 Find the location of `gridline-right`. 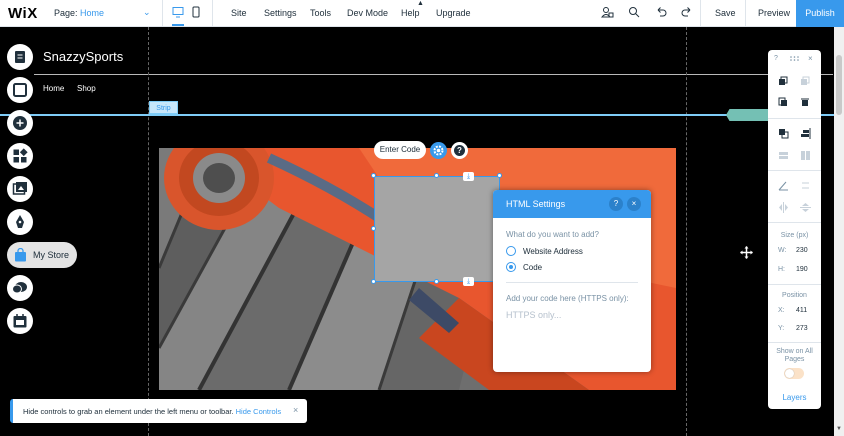

gridline-right is located at coordinates (686, 231).